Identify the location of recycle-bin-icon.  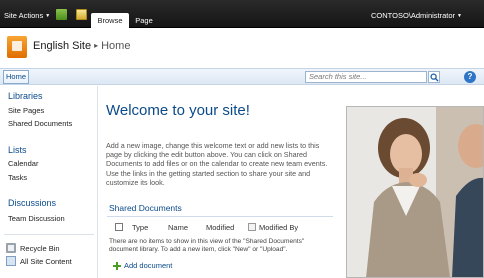
(11, 248).